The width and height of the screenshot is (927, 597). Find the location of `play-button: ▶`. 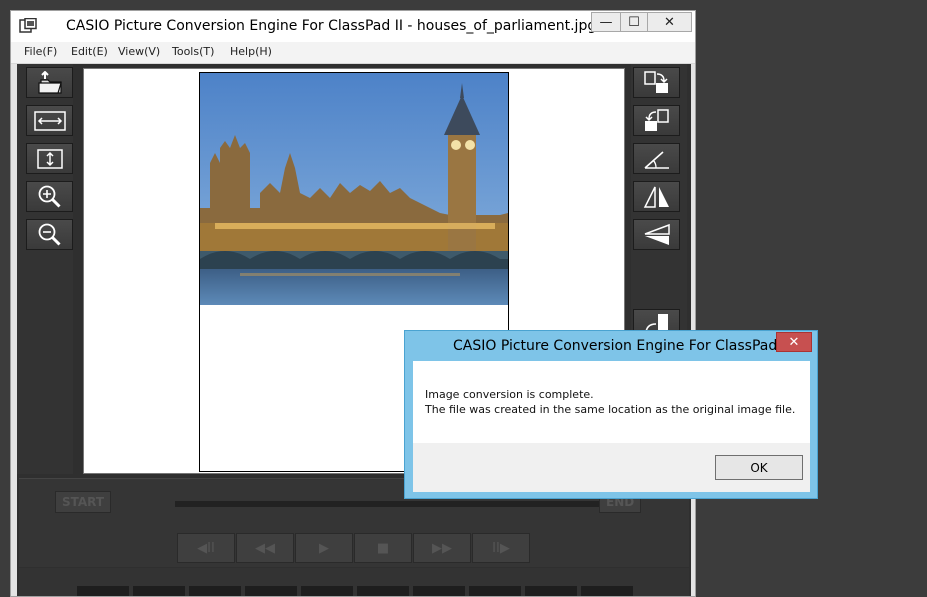

play-button: ▶ is located at coordinates (324, 548).